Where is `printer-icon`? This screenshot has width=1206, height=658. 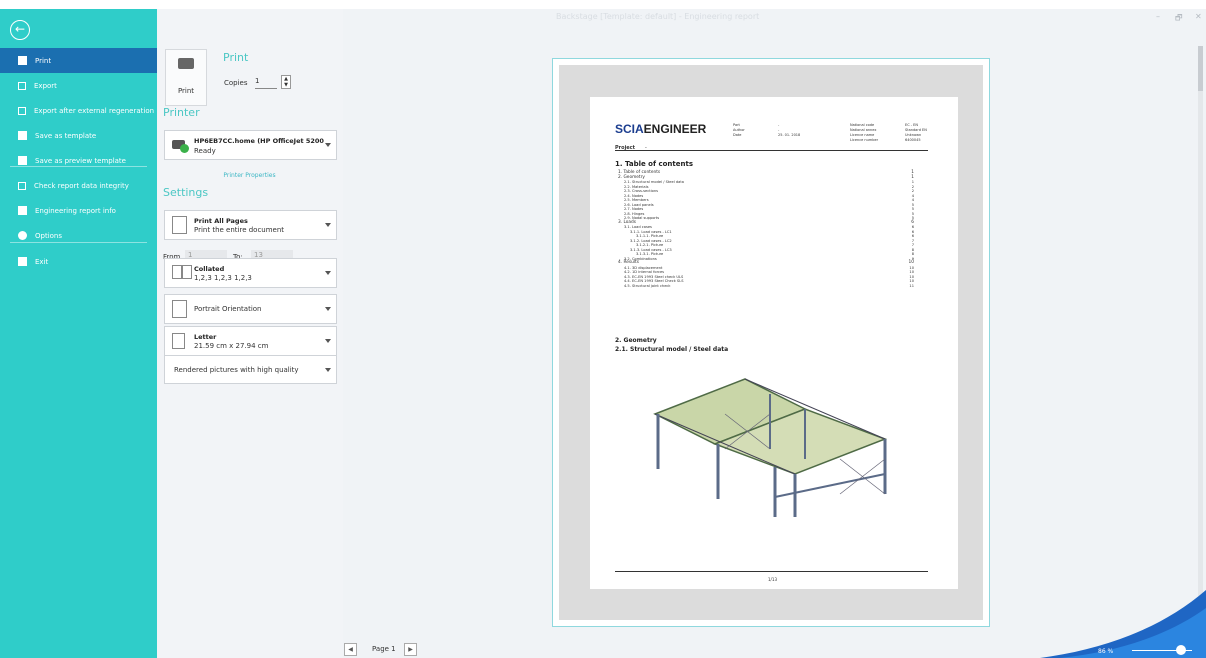 printer-icon is located at coordinates (186, 63).